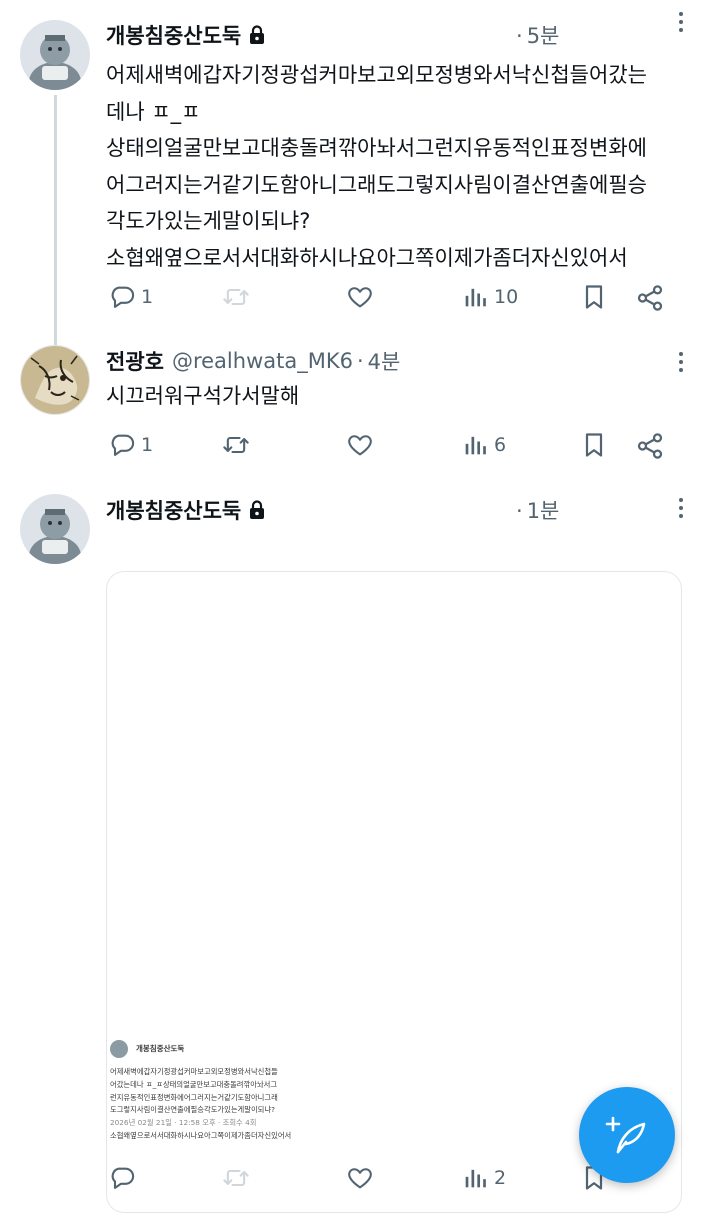 This screenshot has width=701, height=1213. Describe the element at coordinates (194, 1071) in the screenshot. I see `embedded-line: 어제새벽에갑자기정광섭커마보고외모정병와서낙신첩들` at that location.